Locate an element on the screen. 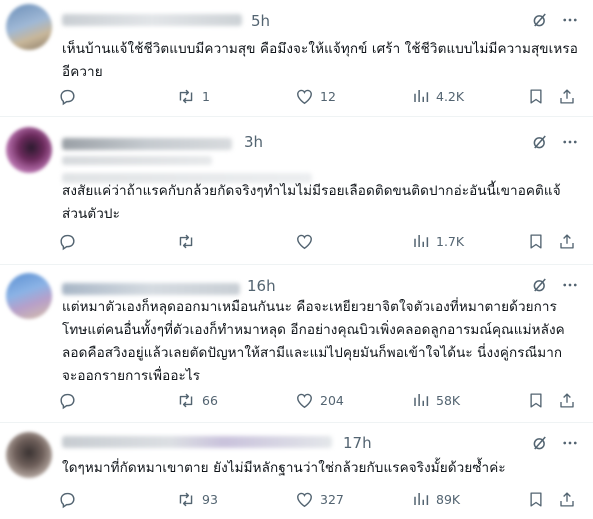 This screenshot has height=519, width=593. repost-button is located at coordinates (189, 241).